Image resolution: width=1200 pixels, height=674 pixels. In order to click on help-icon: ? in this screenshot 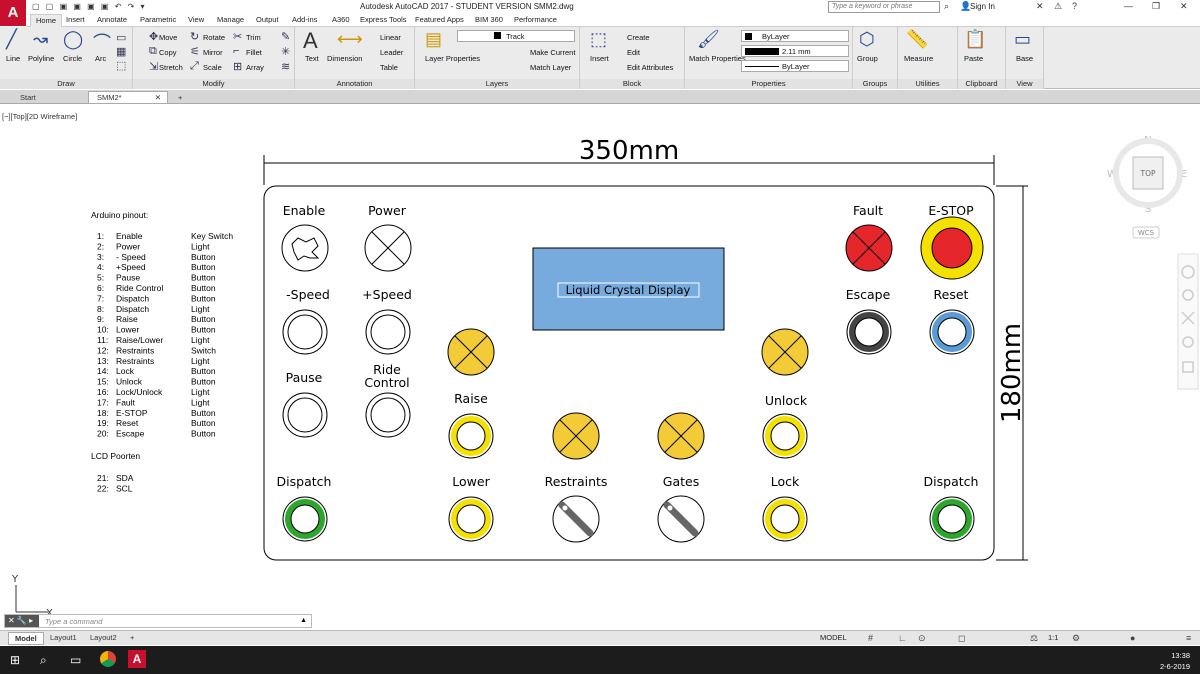, I will do `click(1074, 6)`.